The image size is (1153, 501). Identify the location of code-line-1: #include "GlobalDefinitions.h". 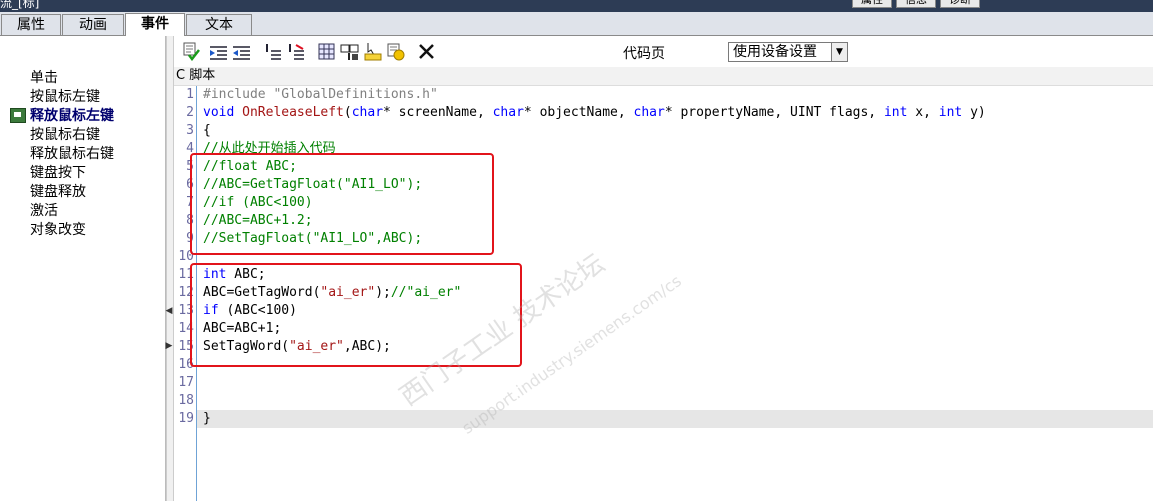
(320, 94).